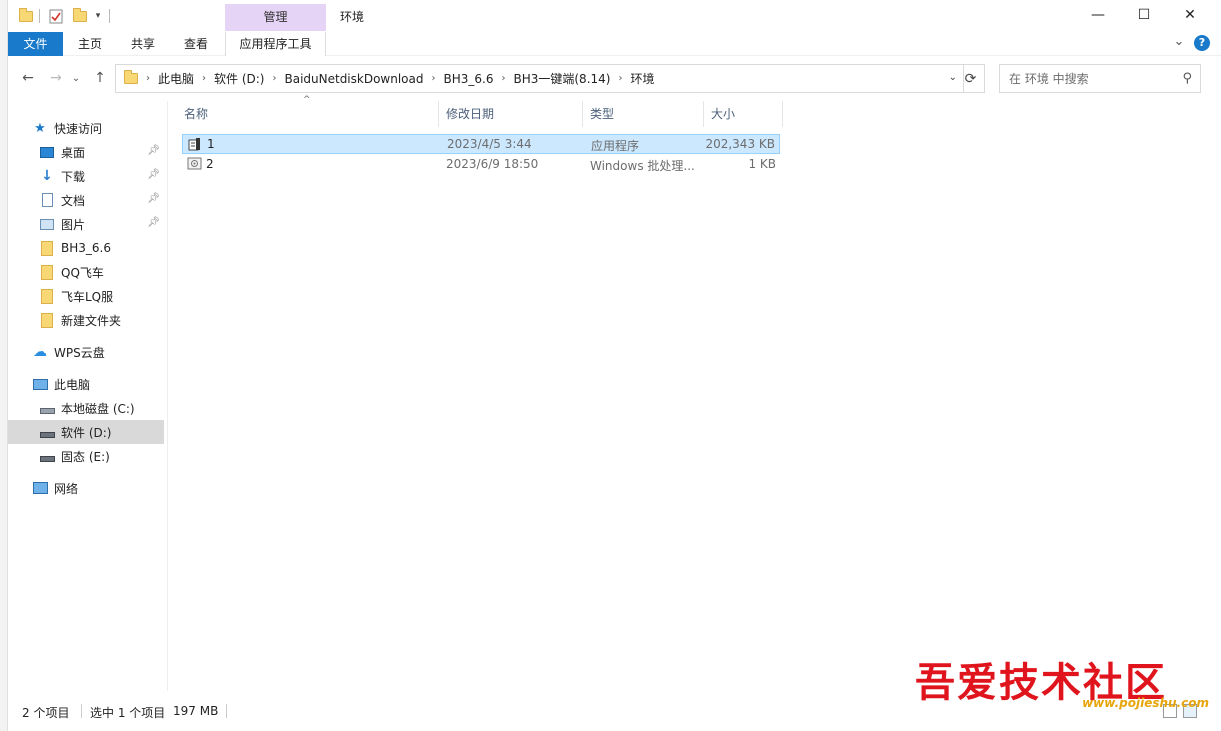 This screenshot has height=731, width=1221. I want to click on sidebar-item-network: 网络, so click(86, 488).